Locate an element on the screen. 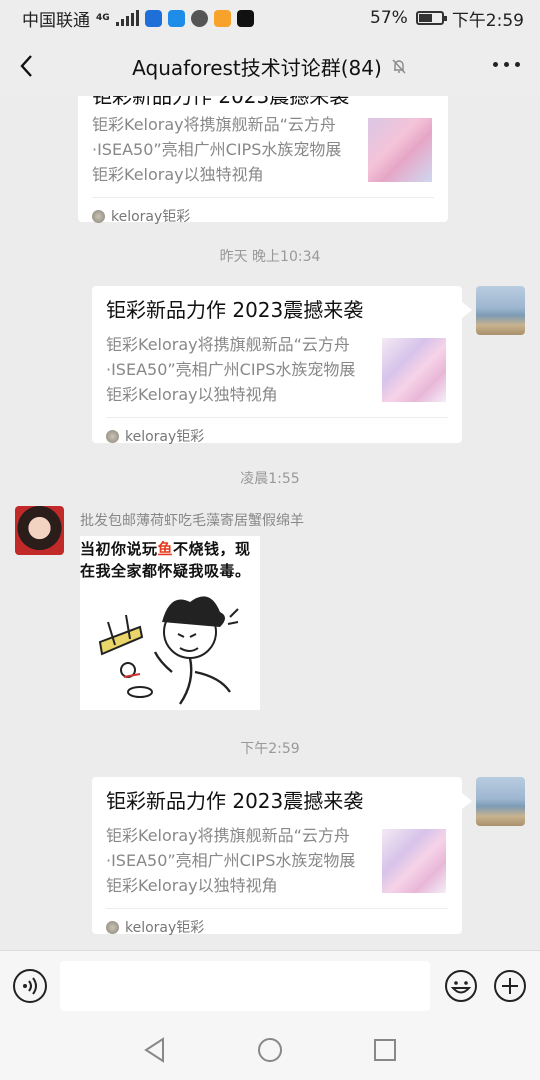 The image size is (540, 1080). tiktok-app-icon is located at coordinates (245, 18).